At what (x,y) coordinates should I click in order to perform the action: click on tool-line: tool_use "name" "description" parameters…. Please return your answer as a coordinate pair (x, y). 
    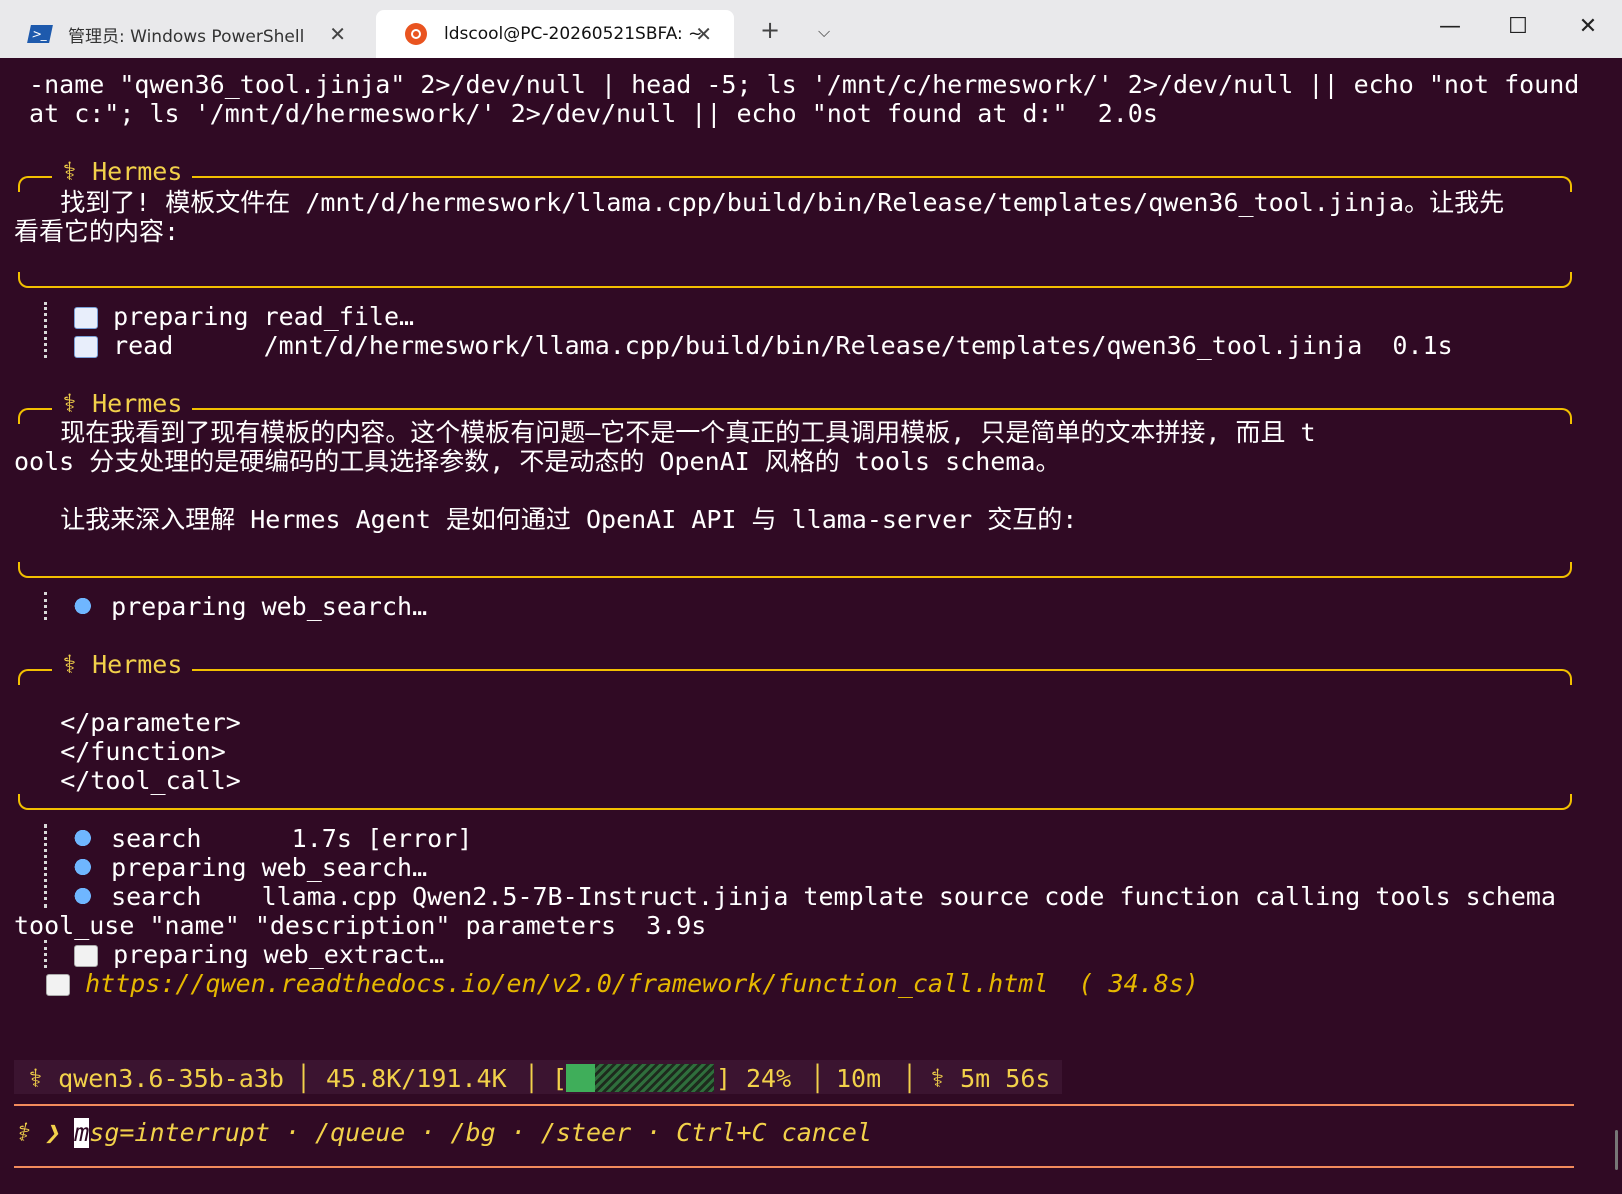
    Looking at the image, I should click on (360, 925).